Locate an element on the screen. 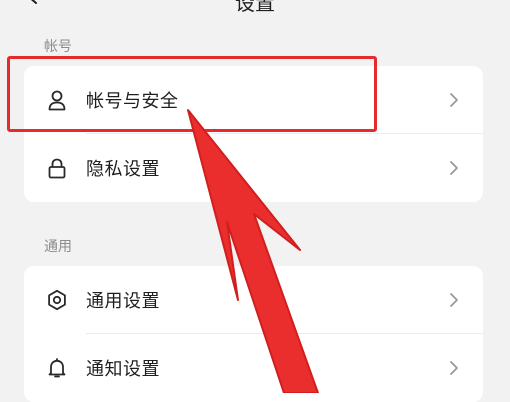  account-security-label: 帐号与安全 is located at coordinates (132, 101).